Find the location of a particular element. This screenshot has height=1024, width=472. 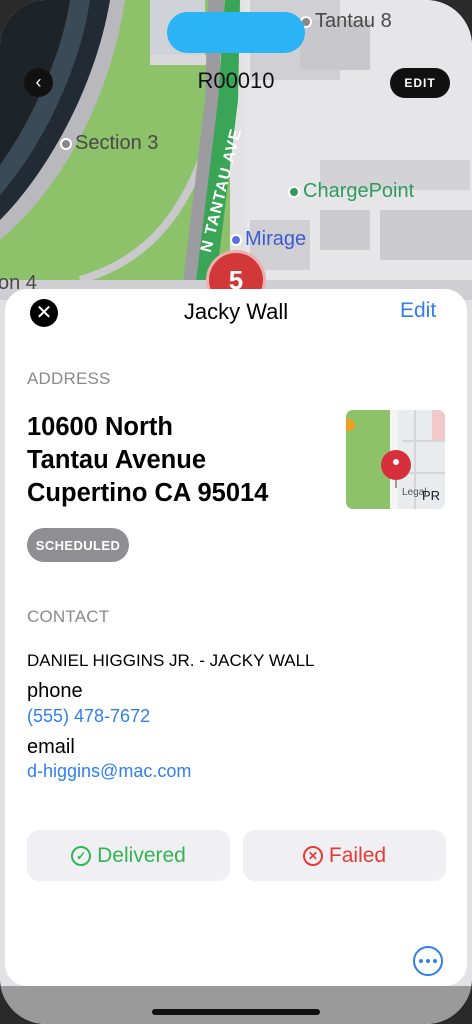

more-options-button is located at coordinates (428, 961).